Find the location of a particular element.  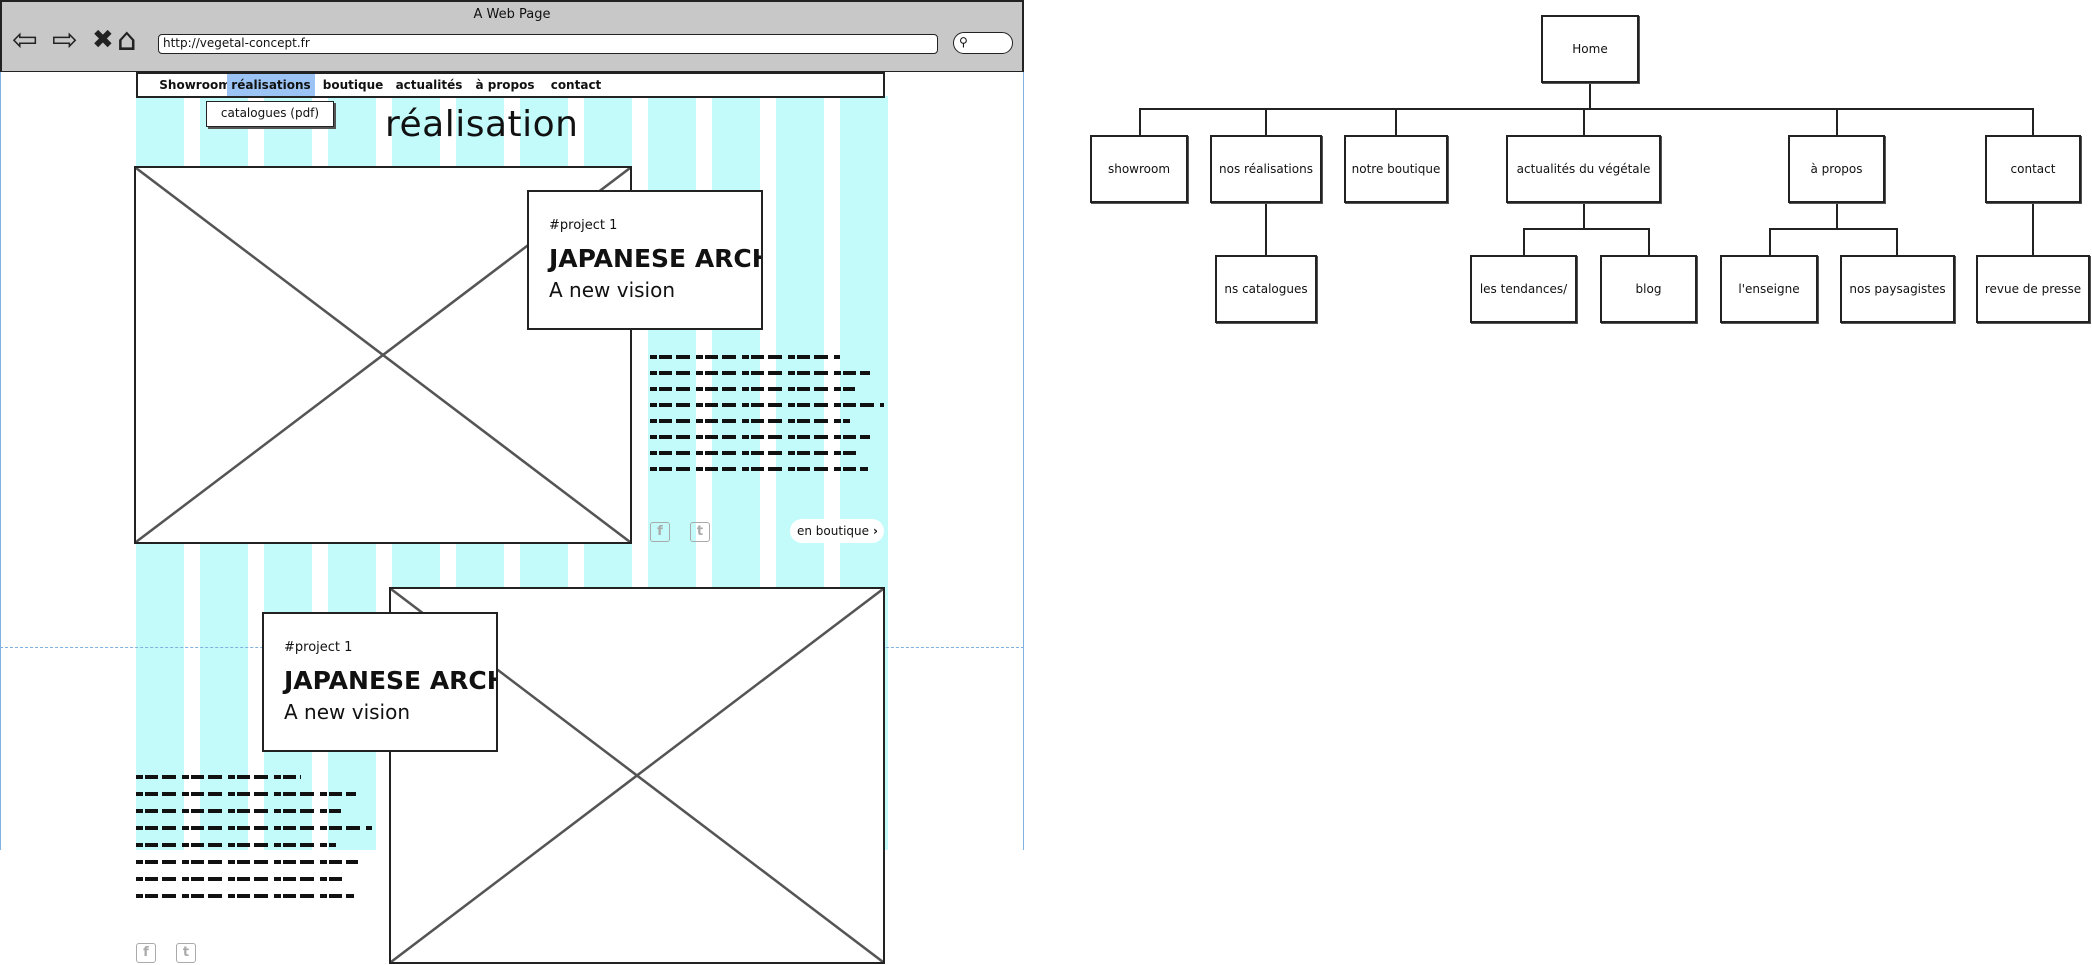

url-bar: http://vegetal-concept.fr is located at coordinates (548, 44).